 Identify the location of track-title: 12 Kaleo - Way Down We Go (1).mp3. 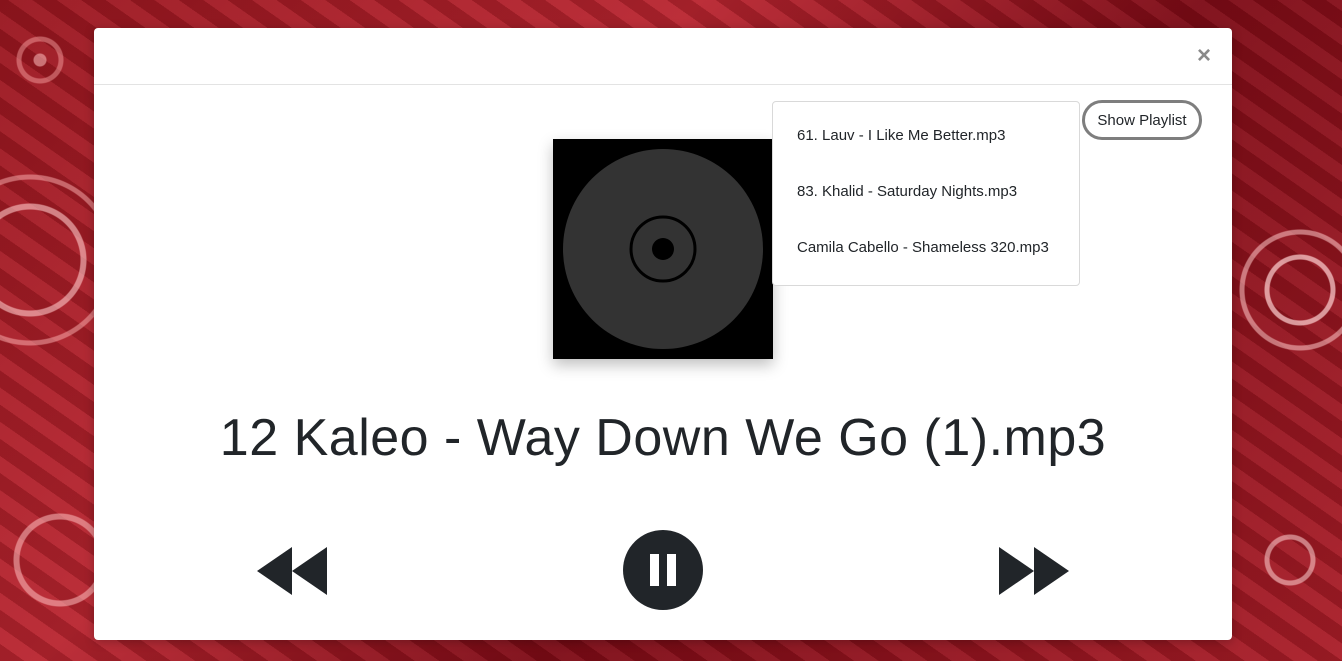
(663, 438).